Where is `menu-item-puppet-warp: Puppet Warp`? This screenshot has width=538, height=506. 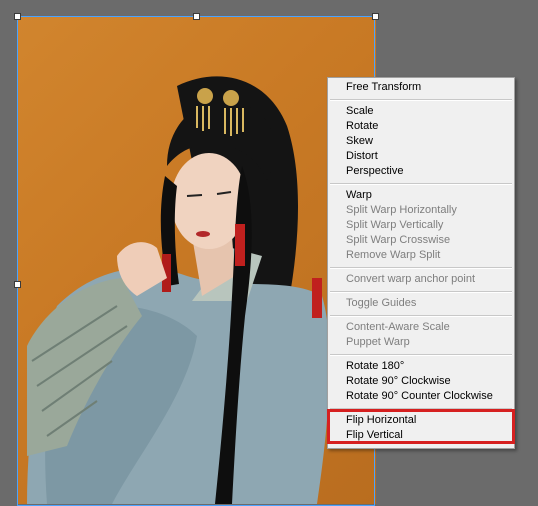
menu-item-puppet-warp: Puppet Warp is located at coordinates (378, 342).